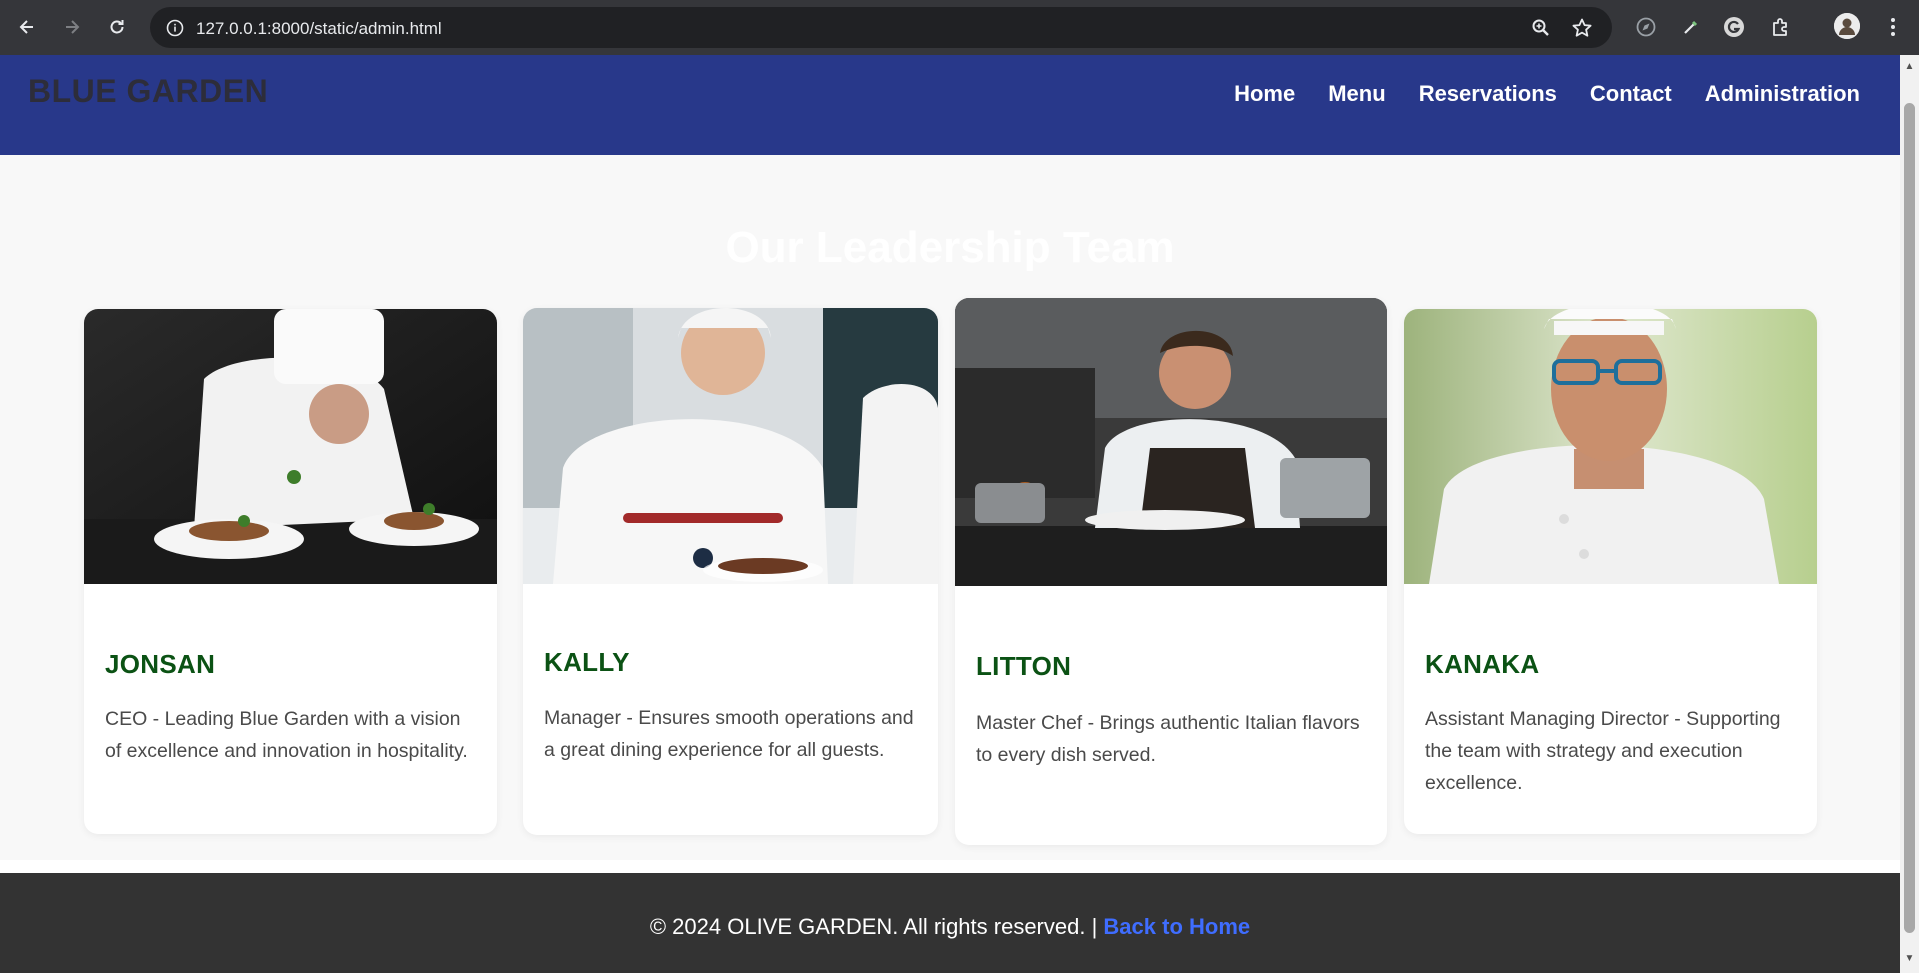  What do you see at coordinates (1610, 446) in the screenshot?
I see `chef-photo-kanaka` at bounding box center [1610, 446].